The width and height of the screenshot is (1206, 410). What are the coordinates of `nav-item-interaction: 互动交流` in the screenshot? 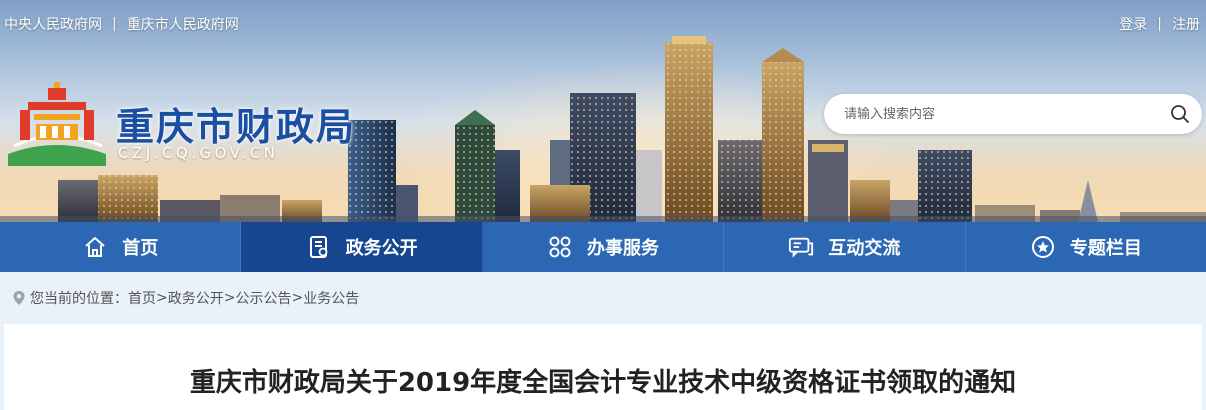 It's located at (845, 247).